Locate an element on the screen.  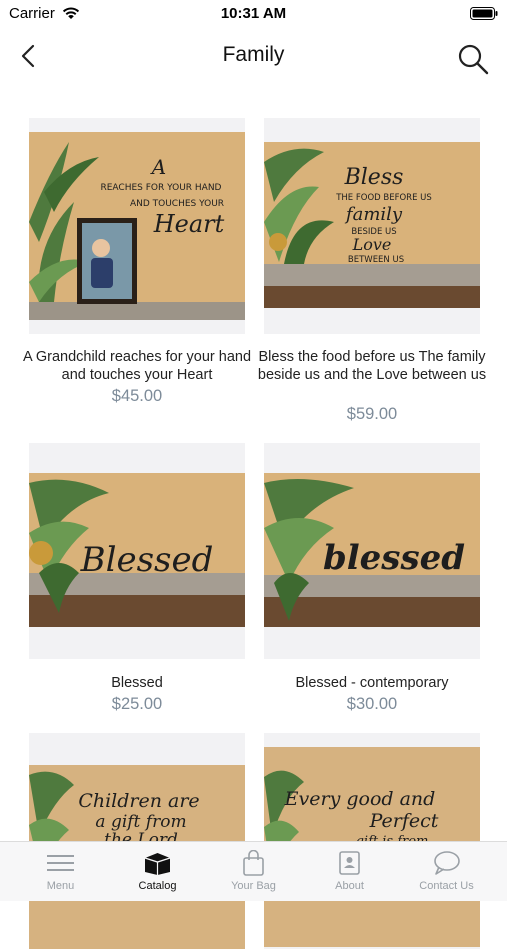
svg-text: THE FOOD BEFORE US is located at coordinates (383, 198).